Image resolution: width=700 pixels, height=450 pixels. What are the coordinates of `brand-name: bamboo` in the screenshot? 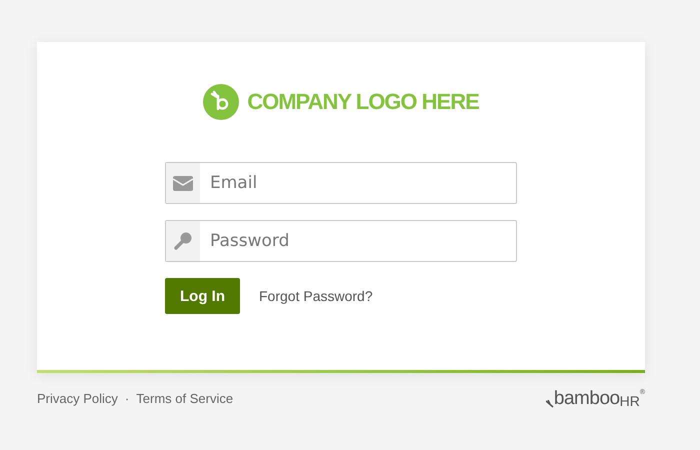 It's located at (587, 398).